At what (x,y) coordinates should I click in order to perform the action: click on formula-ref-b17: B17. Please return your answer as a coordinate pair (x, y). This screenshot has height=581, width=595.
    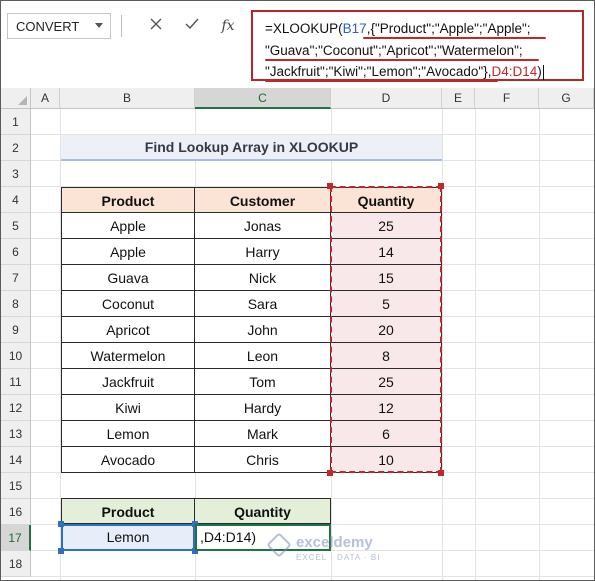
    Looking at the image, I should click on (354, 28).